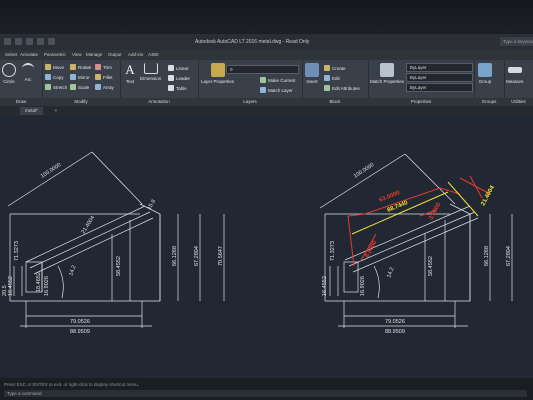 The height and width of the screenshot is (400, 533). I want to click on scale-button: Scale, so click(79, 87).